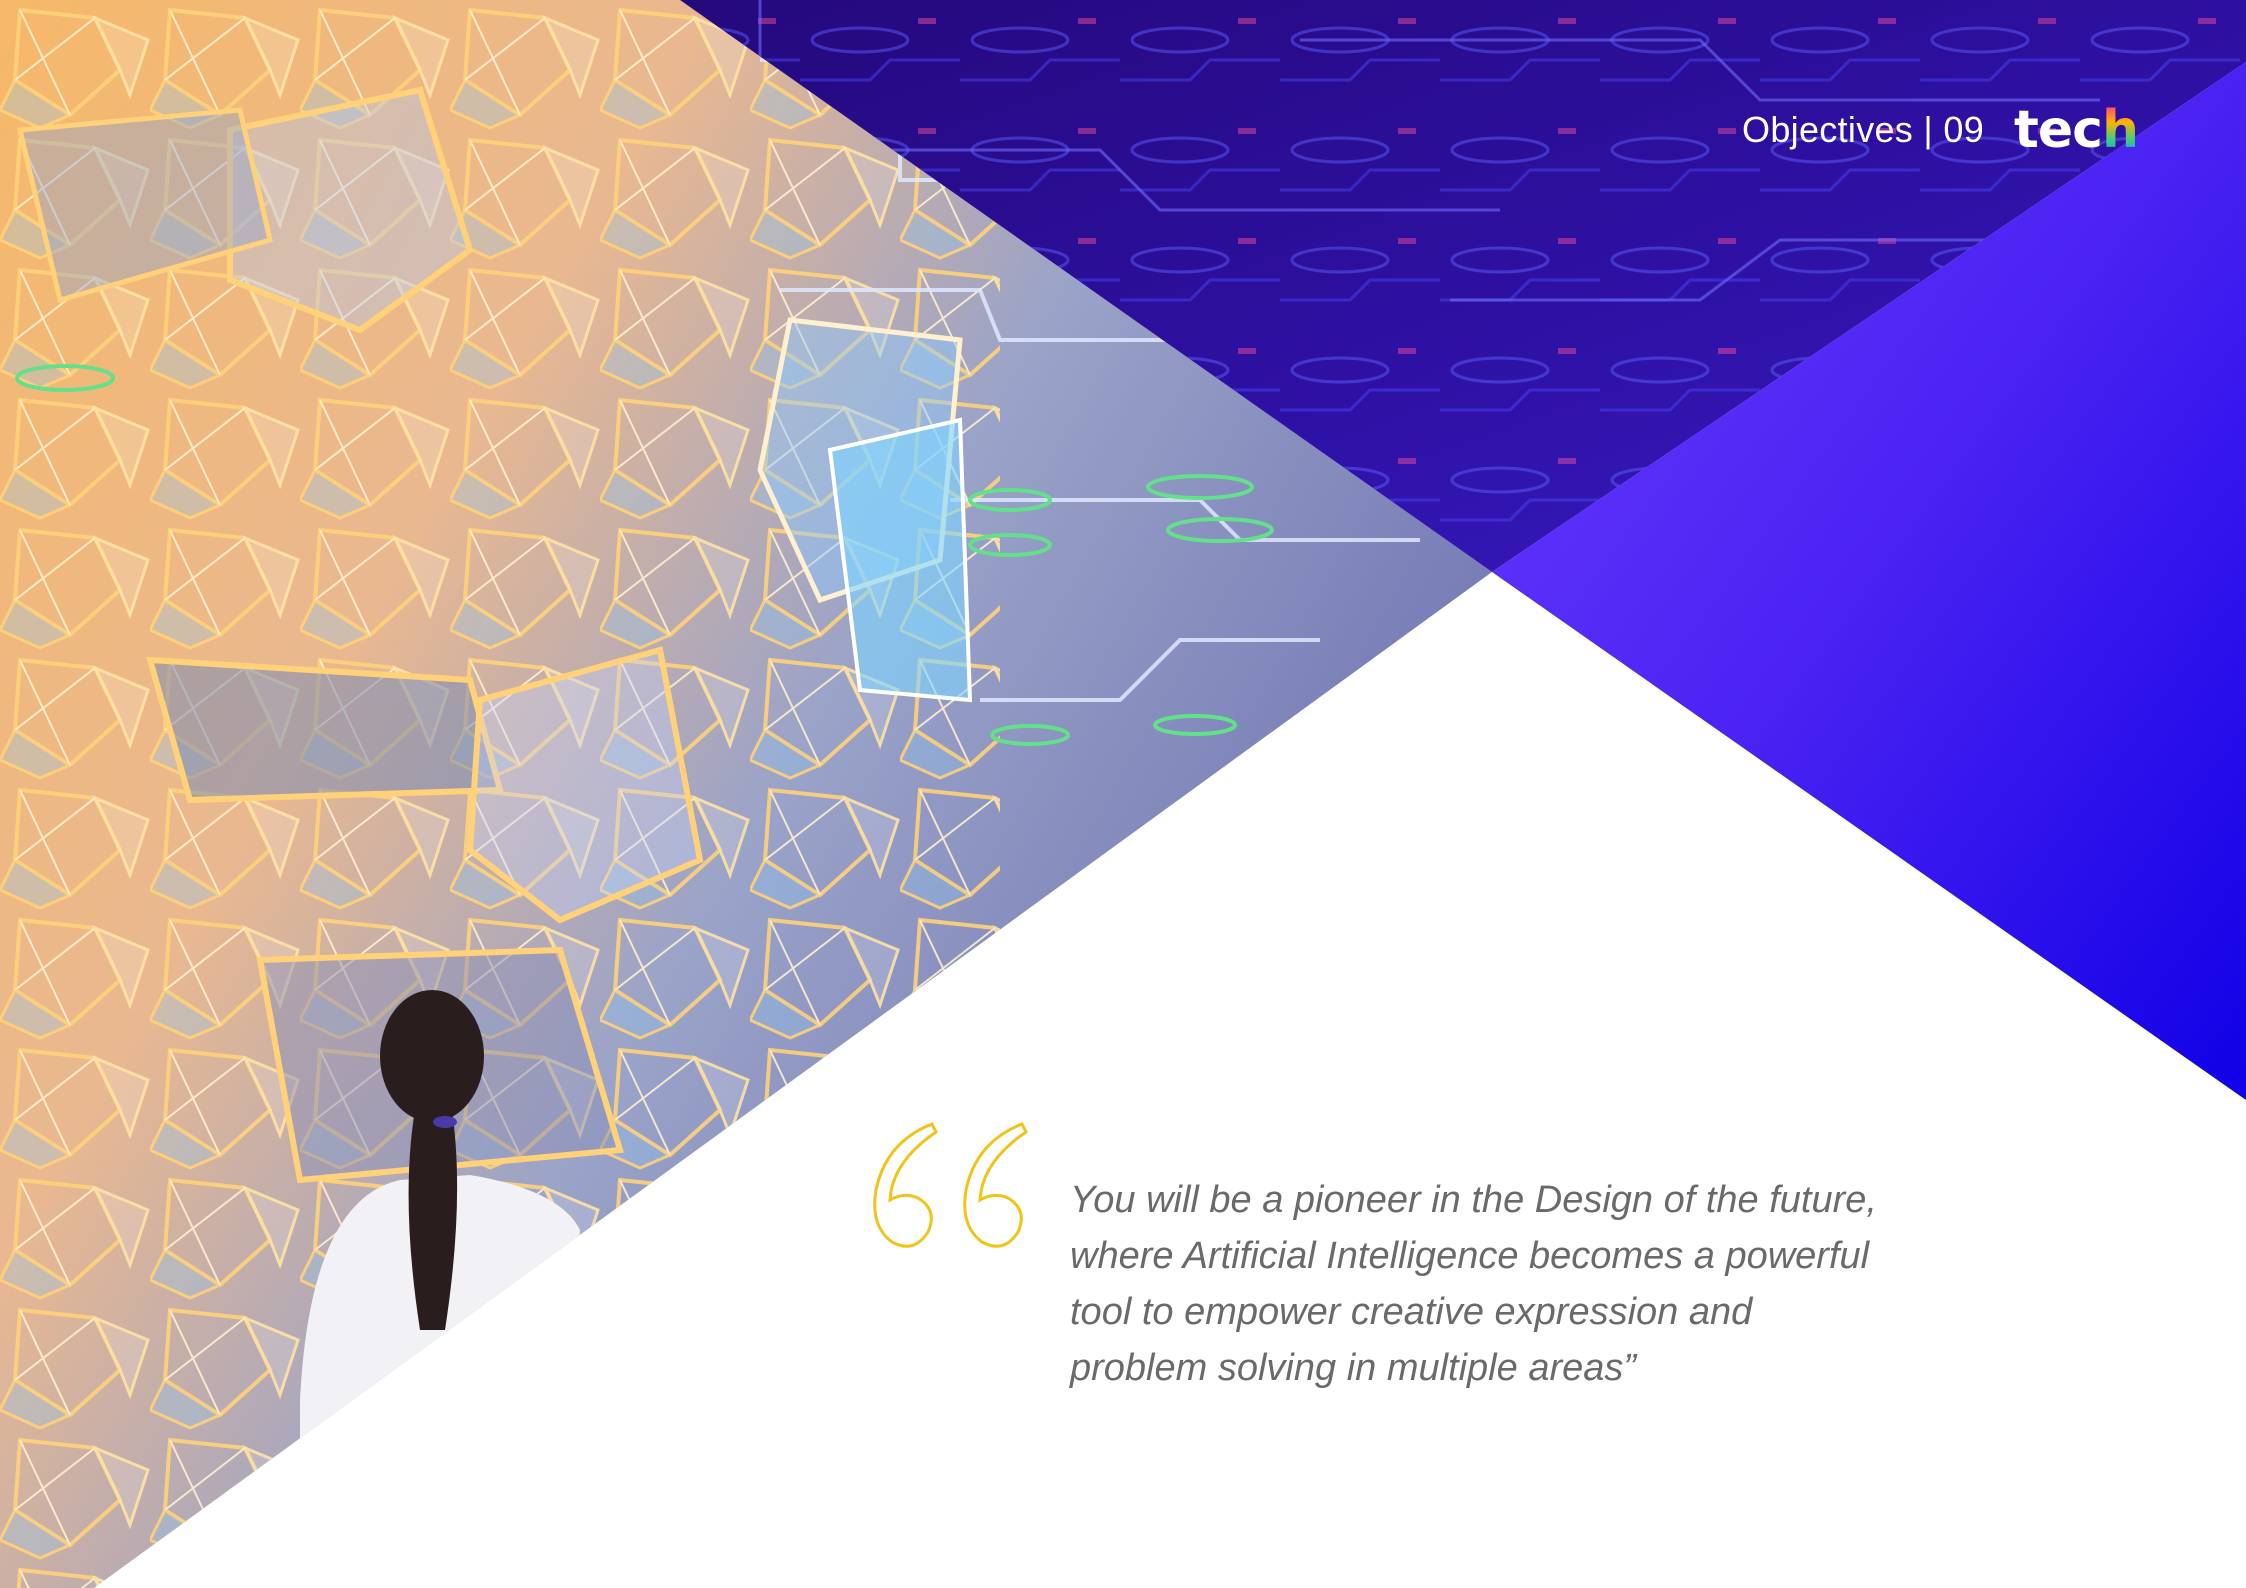  I want to click on logo-main: tec, so click(2058, 130).